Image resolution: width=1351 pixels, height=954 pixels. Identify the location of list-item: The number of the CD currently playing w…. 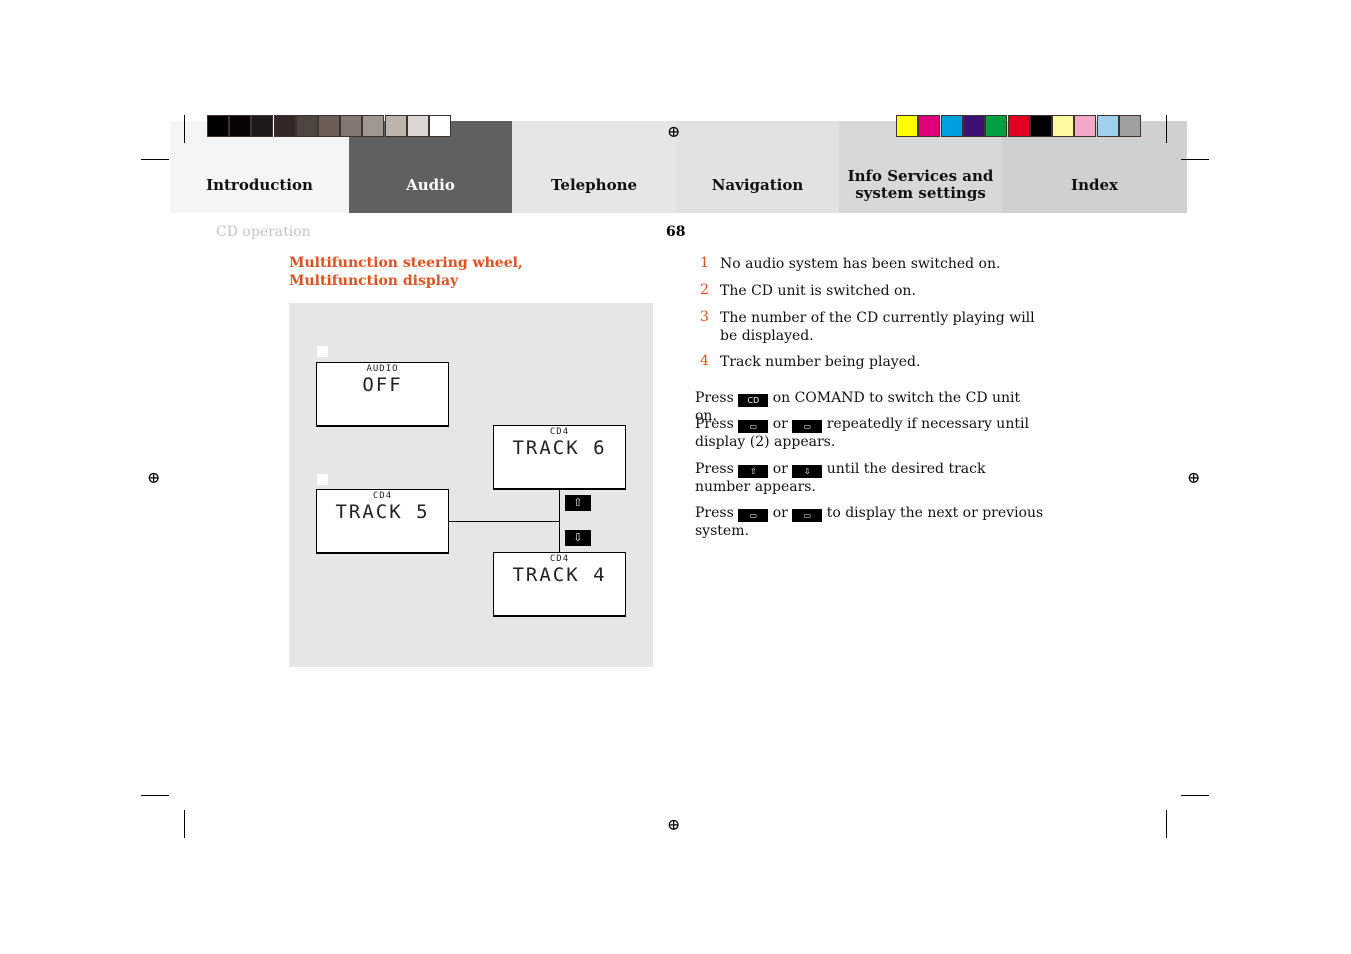
(877, 327).